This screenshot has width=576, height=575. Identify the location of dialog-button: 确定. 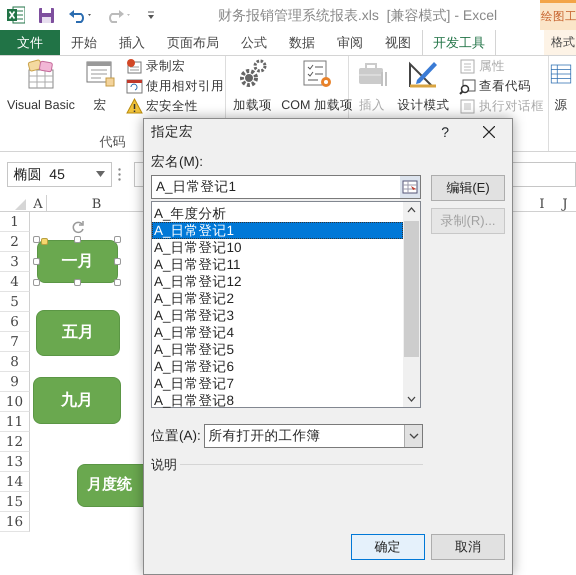
(387, 547).